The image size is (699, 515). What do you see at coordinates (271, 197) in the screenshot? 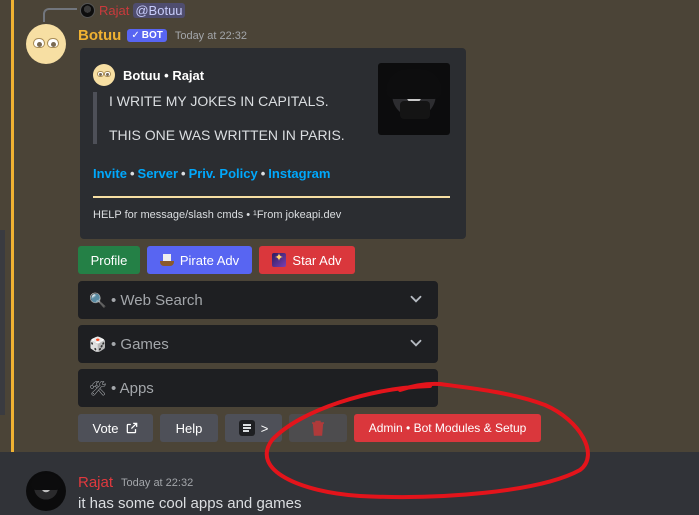
I see `embed-divider` at bounding box center [271, 197].